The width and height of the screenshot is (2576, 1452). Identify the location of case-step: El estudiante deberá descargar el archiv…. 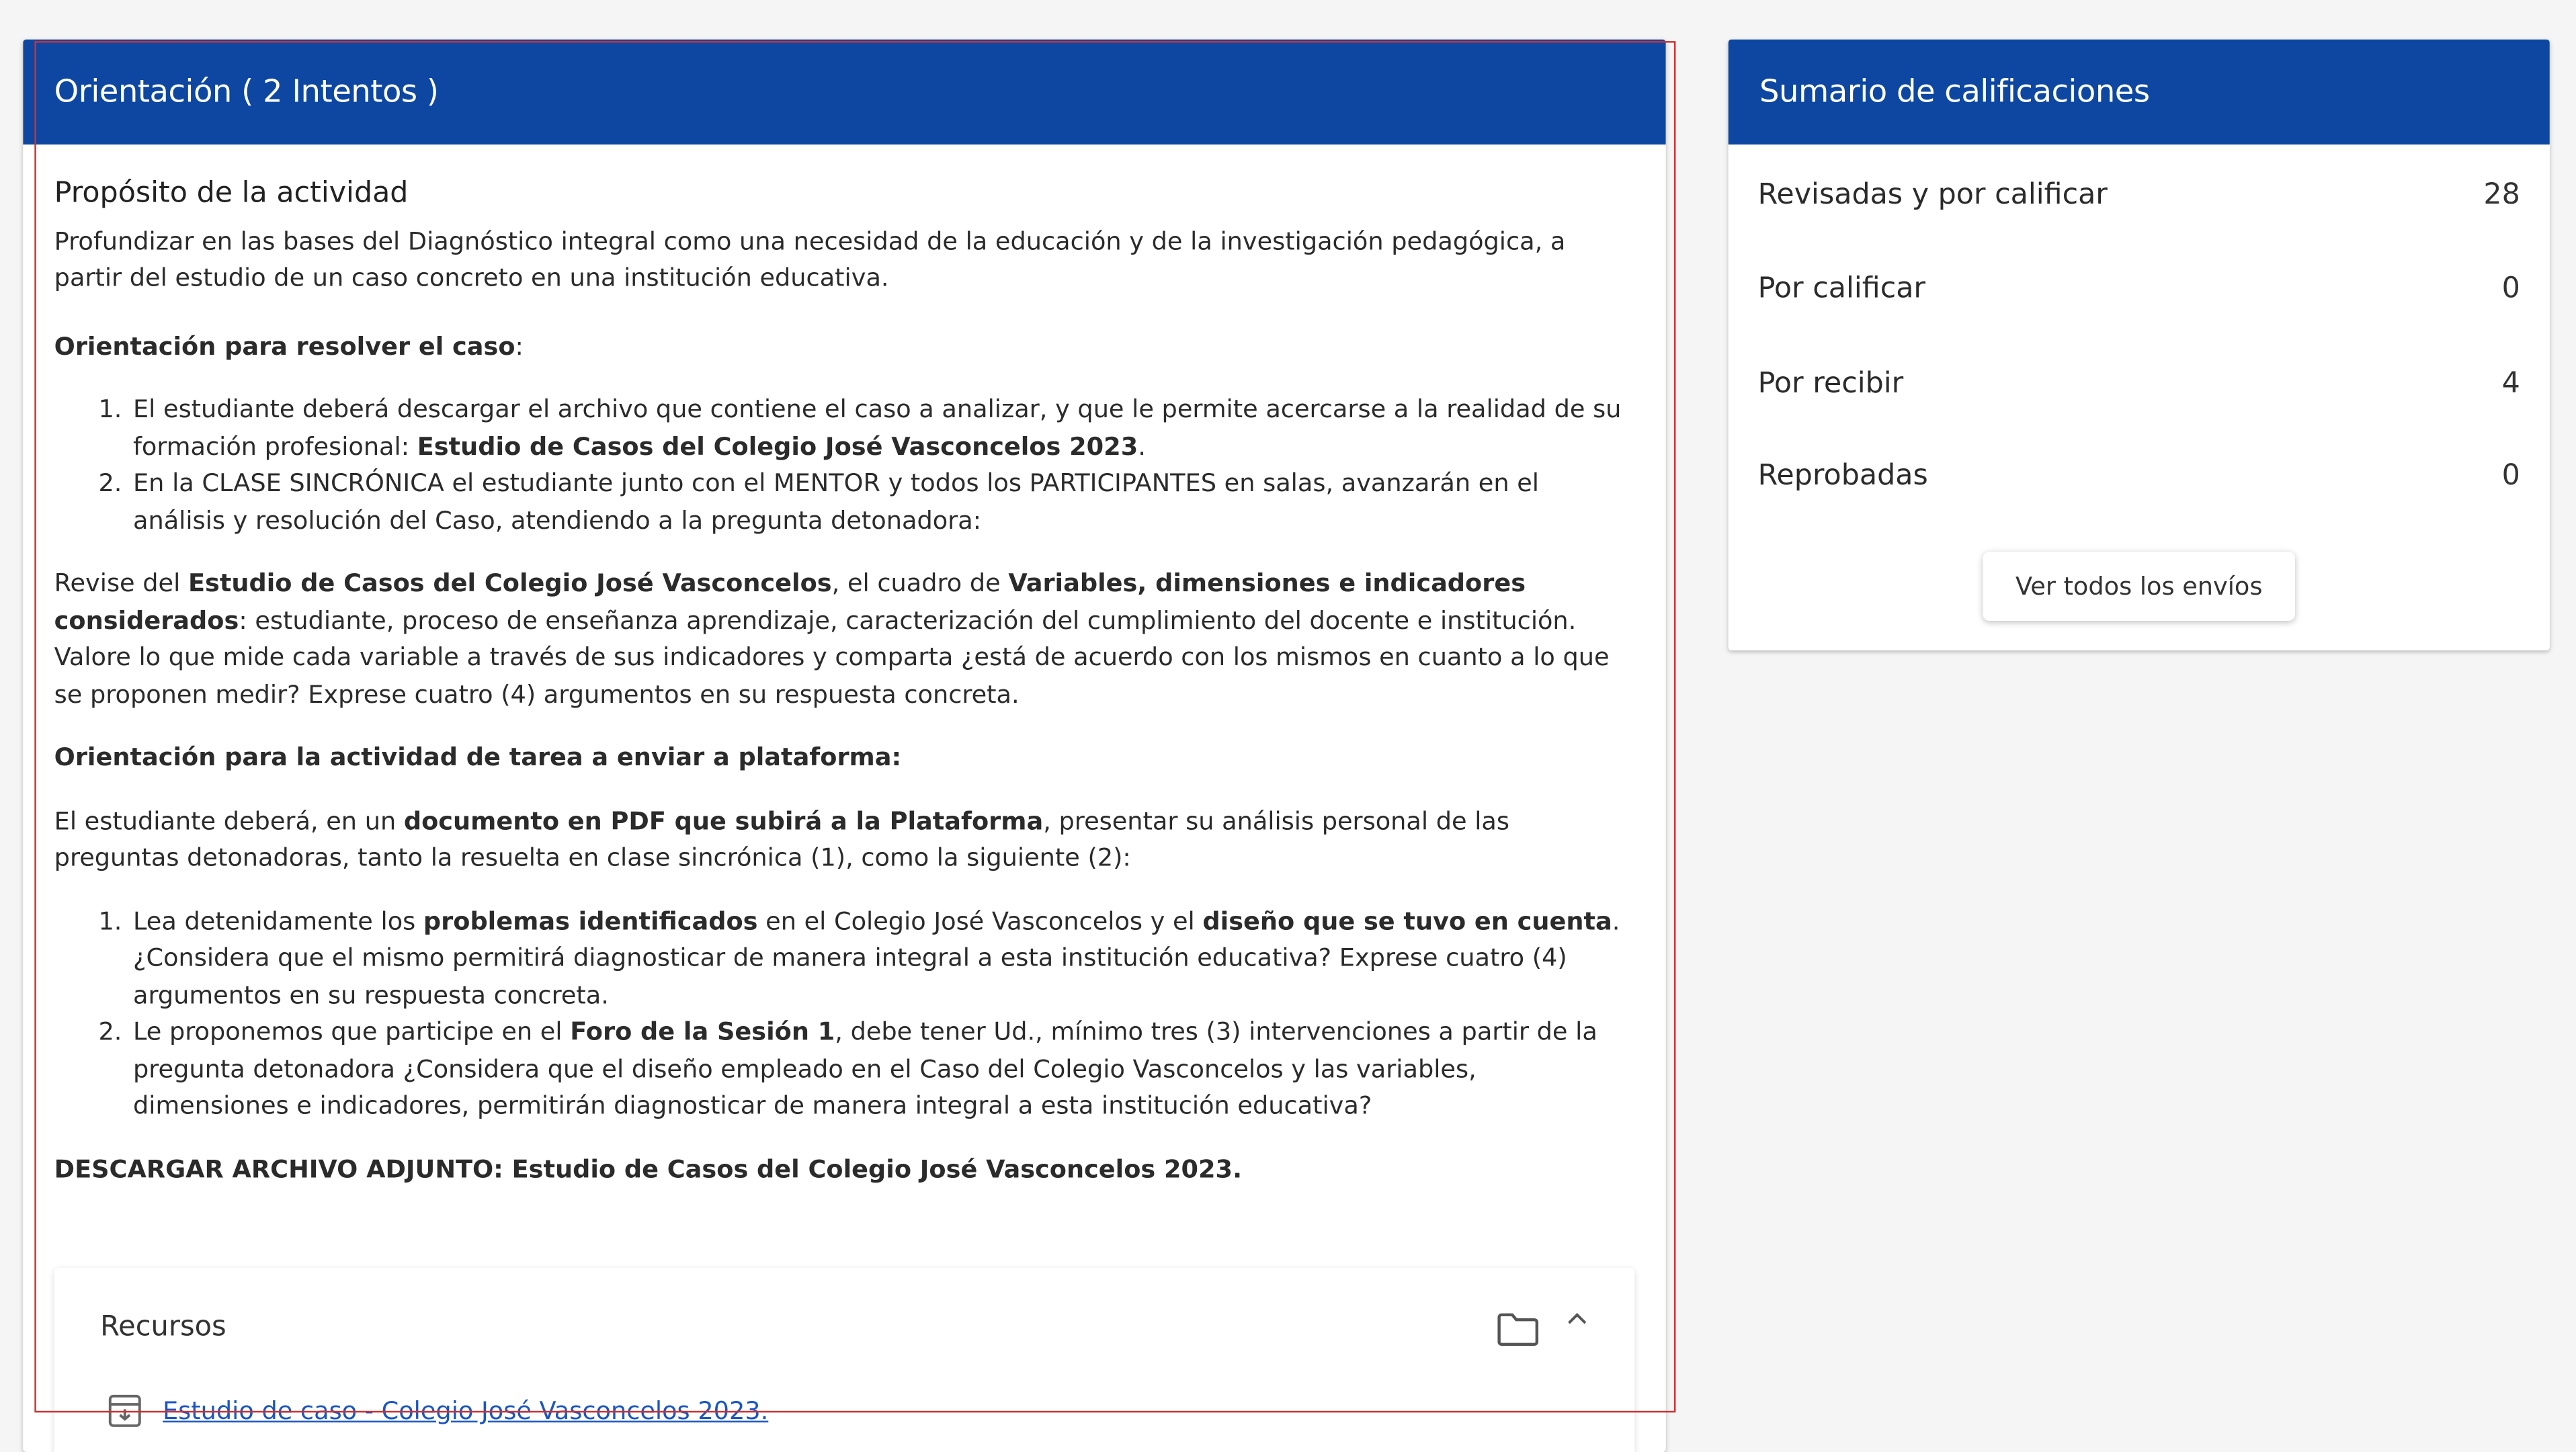
(882, 428).